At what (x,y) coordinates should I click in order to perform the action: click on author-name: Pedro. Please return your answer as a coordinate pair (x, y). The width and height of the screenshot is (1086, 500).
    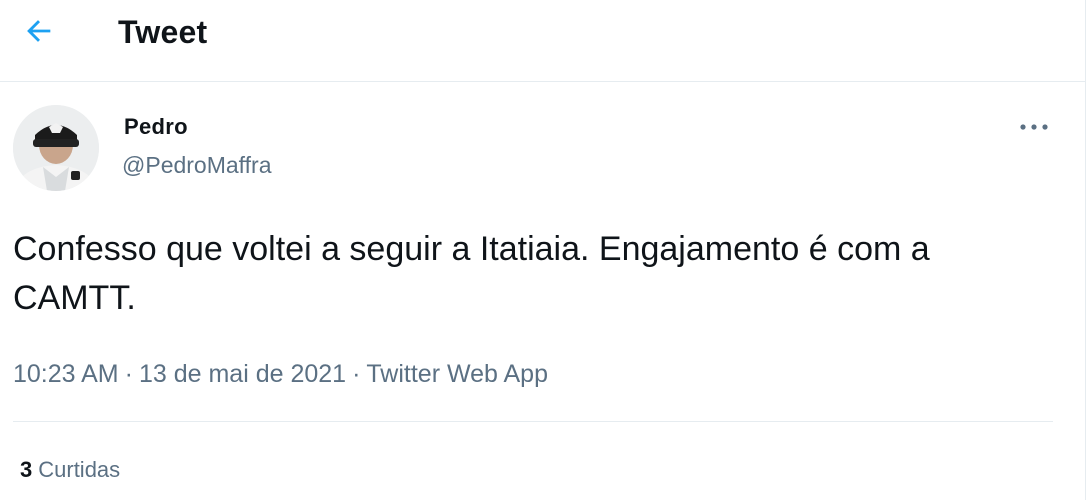
    Looking at the image, I should click on (156, 127).